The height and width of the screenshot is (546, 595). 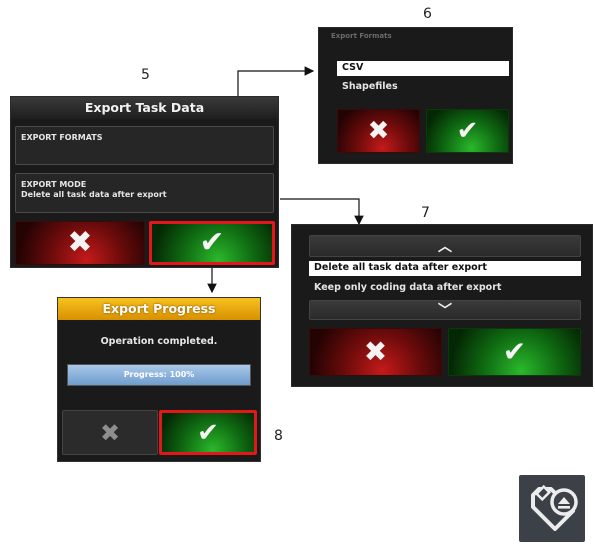 What do you see at coordinates (159, 341) in the screenshot?
I see `status-message: Operation completed.` at bounding box center [159, 341].